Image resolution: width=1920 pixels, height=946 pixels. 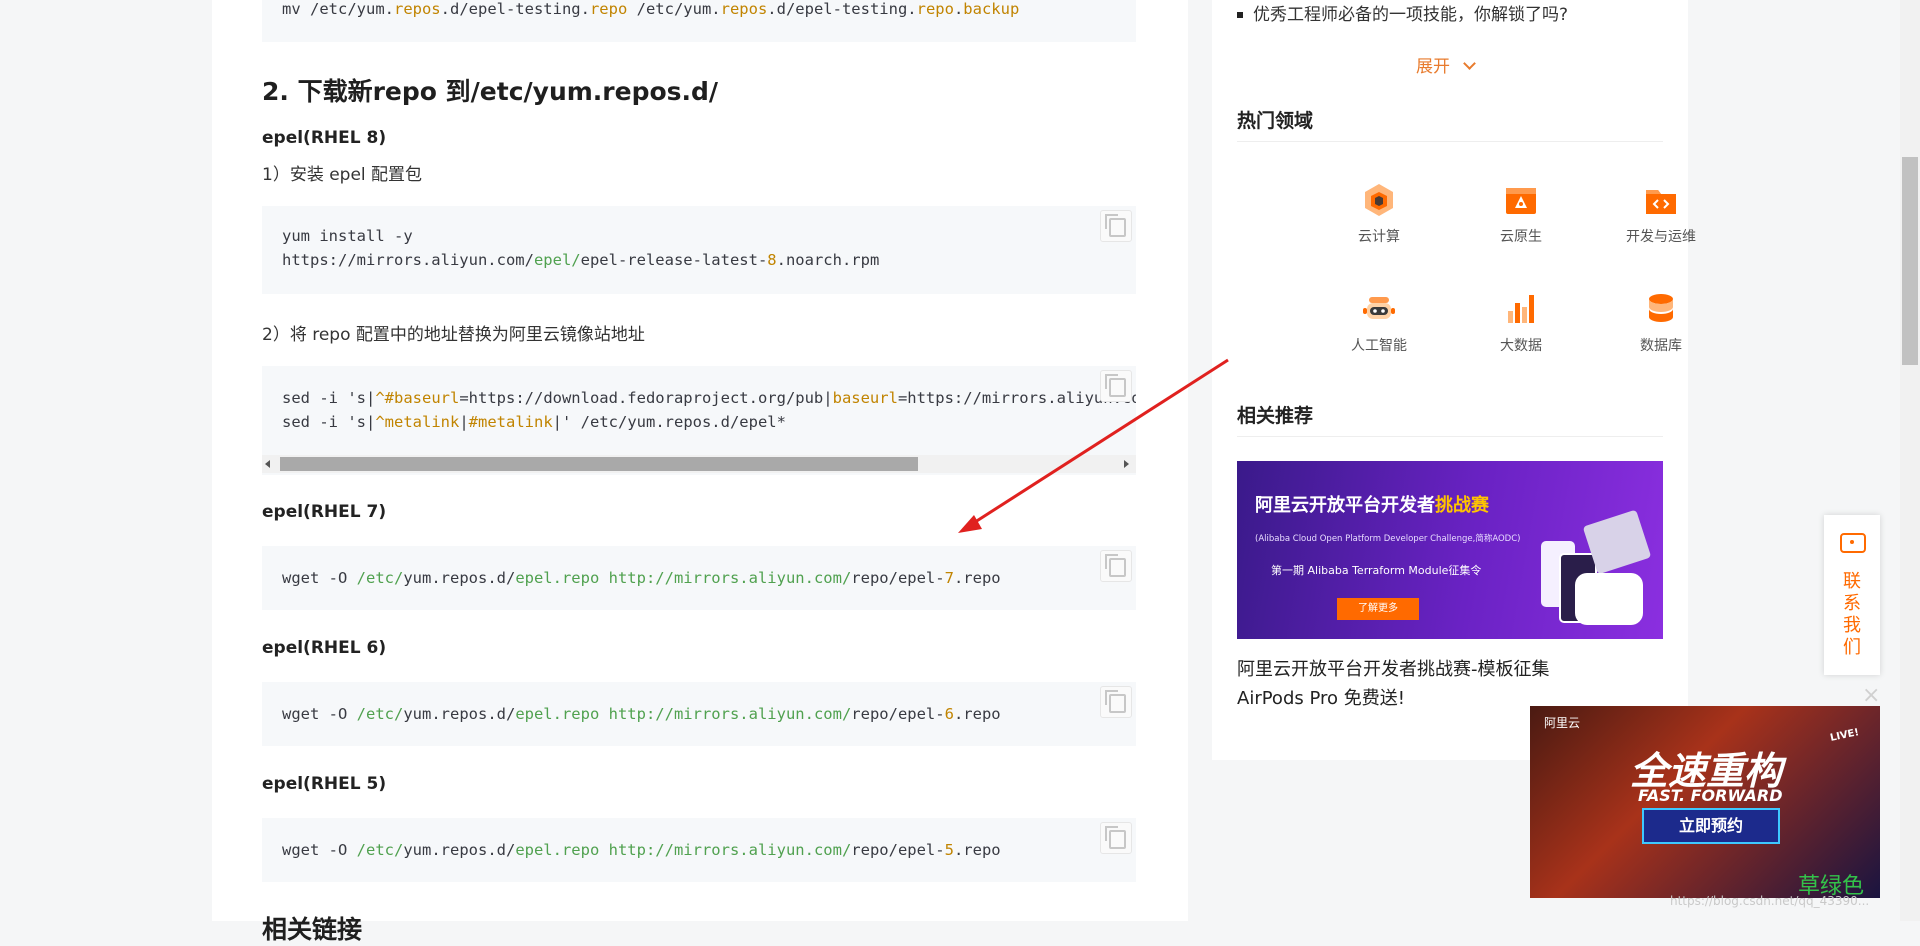 What do you see at coordinates (464, 422) in the screenshot?
I see `code-token: |` at bounding box center [464, 422].